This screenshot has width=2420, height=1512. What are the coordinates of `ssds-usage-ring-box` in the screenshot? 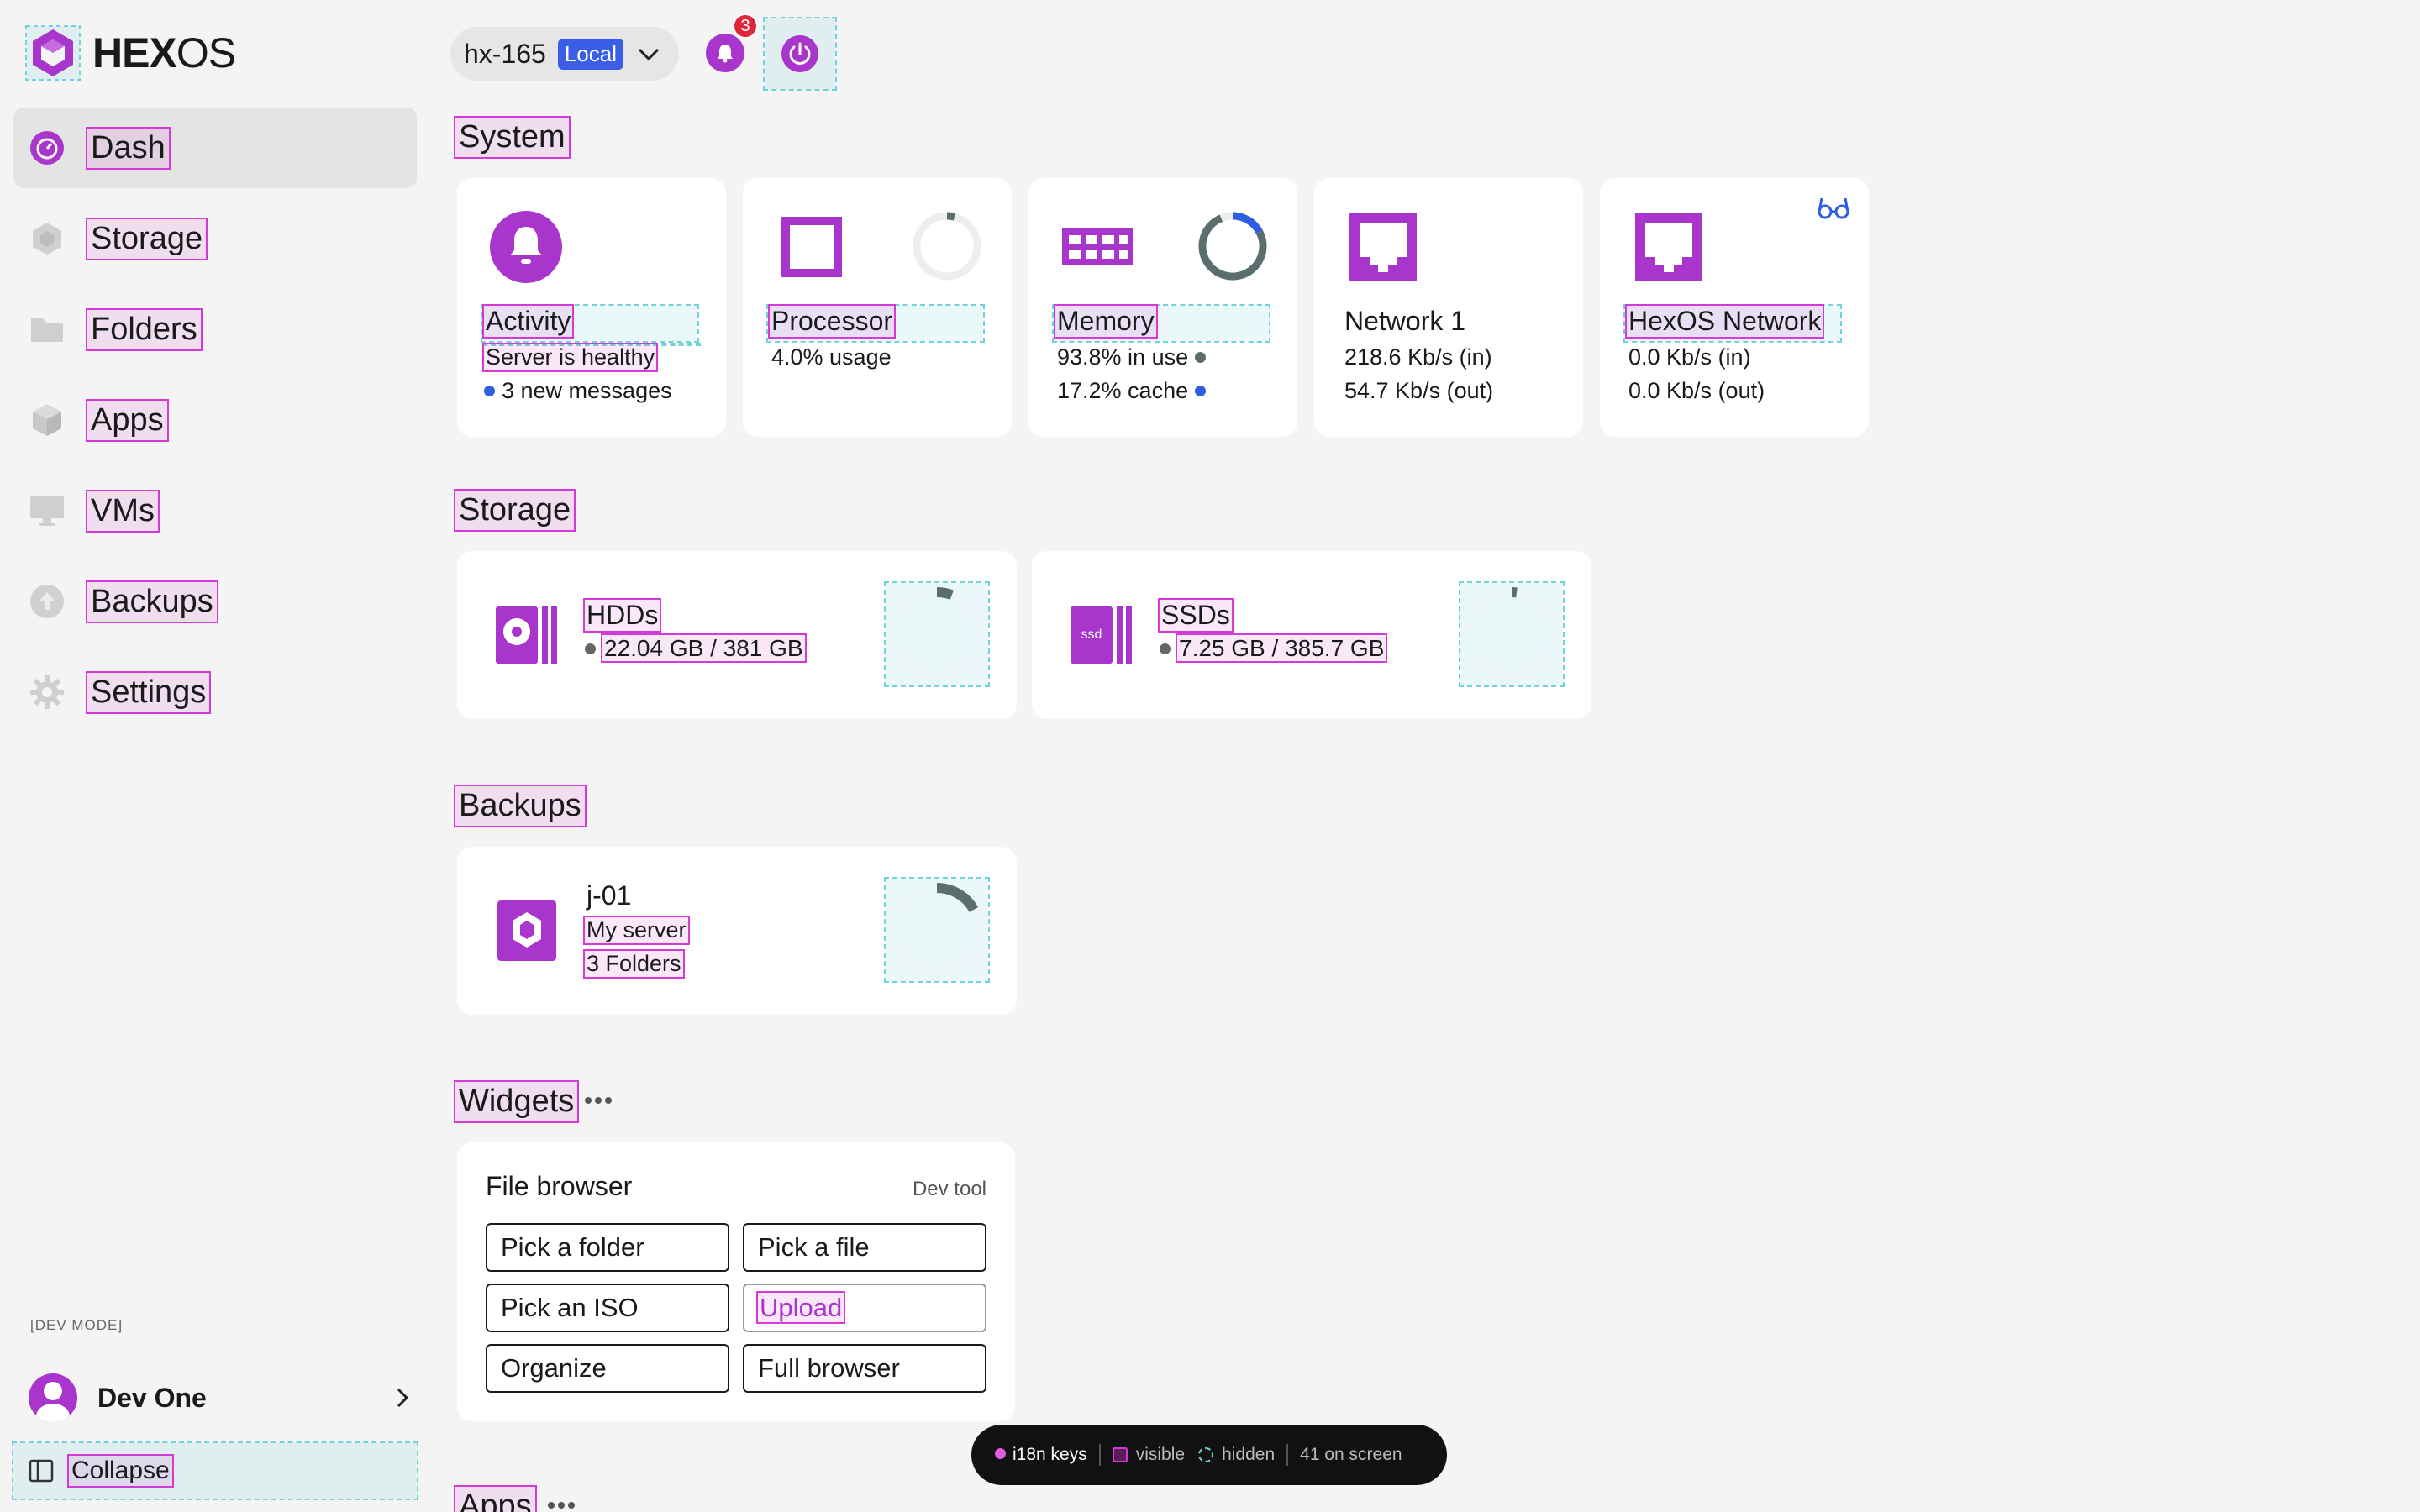 It's located at (1512, 634).